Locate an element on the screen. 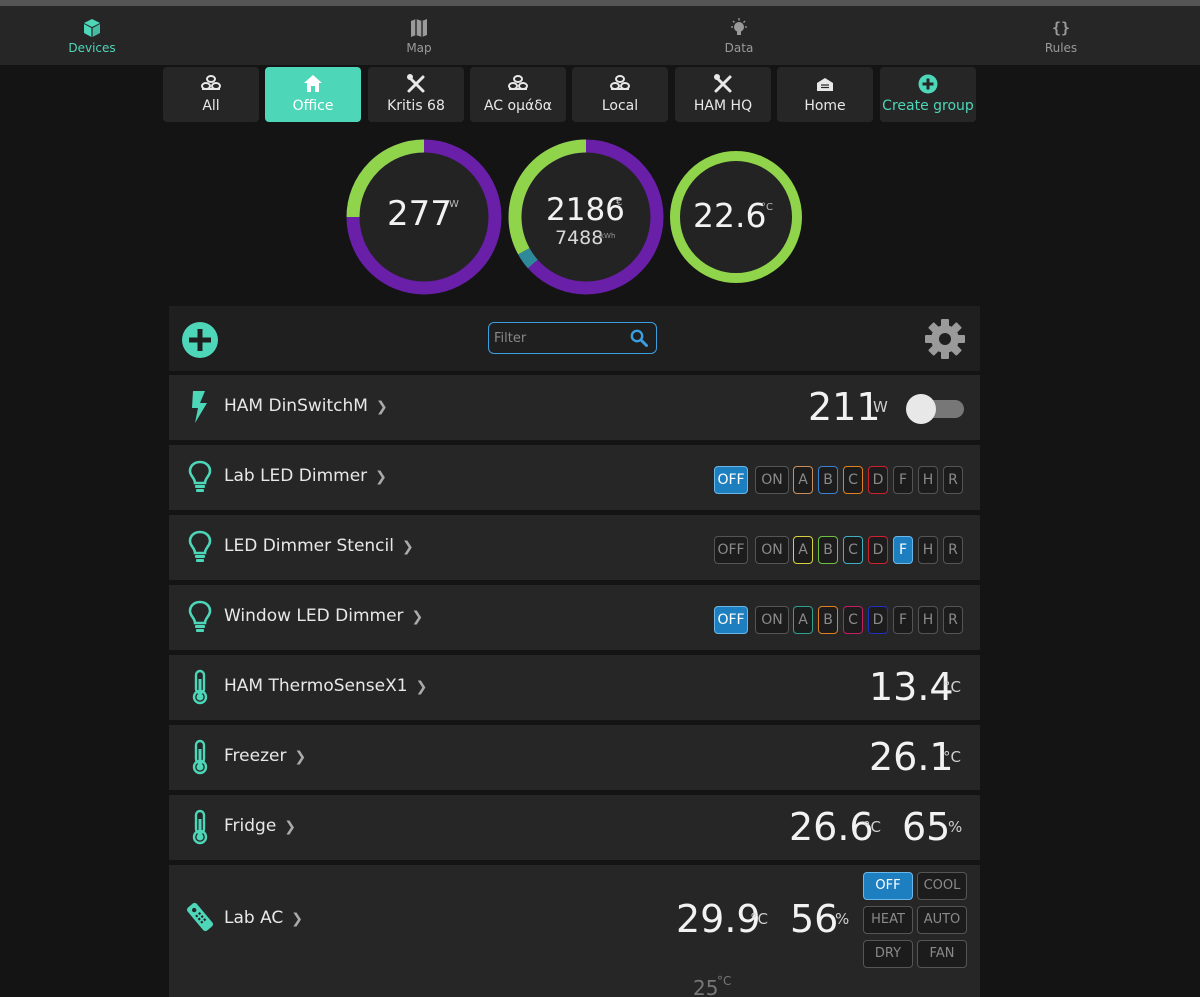 The width and height of the screenshot is (1200, 997). lab-ac-setpoint: 25 is located at coordinates (706, 986).